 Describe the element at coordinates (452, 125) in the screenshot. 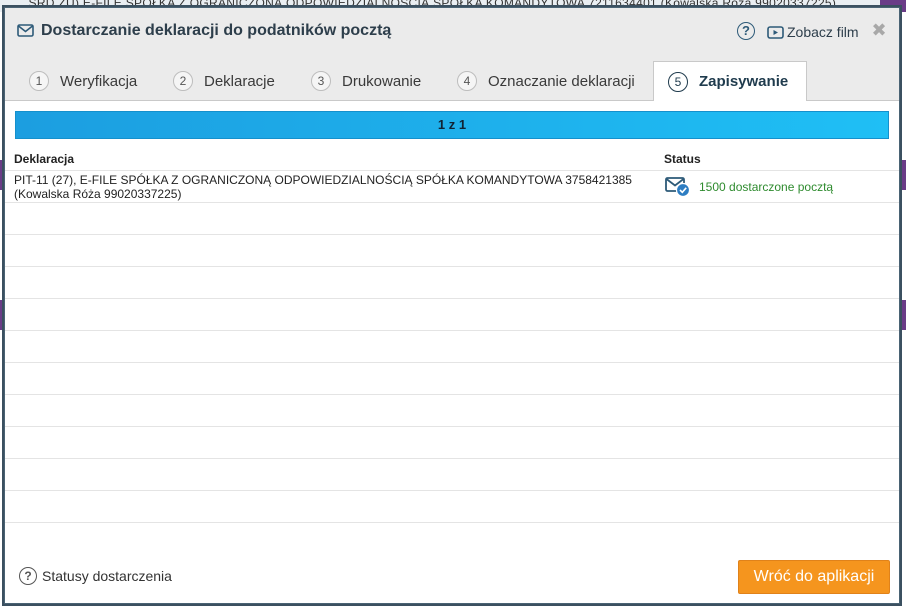

I see `progress-bar: 1 z 1` at that location.